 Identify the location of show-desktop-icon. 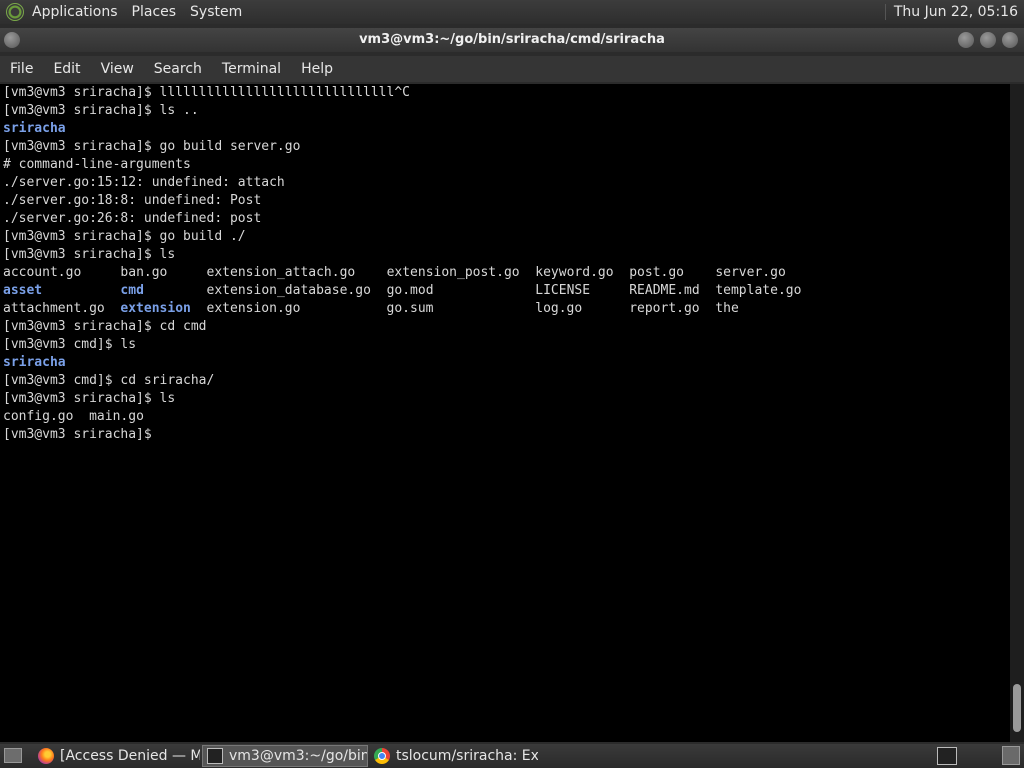
(13, 755).